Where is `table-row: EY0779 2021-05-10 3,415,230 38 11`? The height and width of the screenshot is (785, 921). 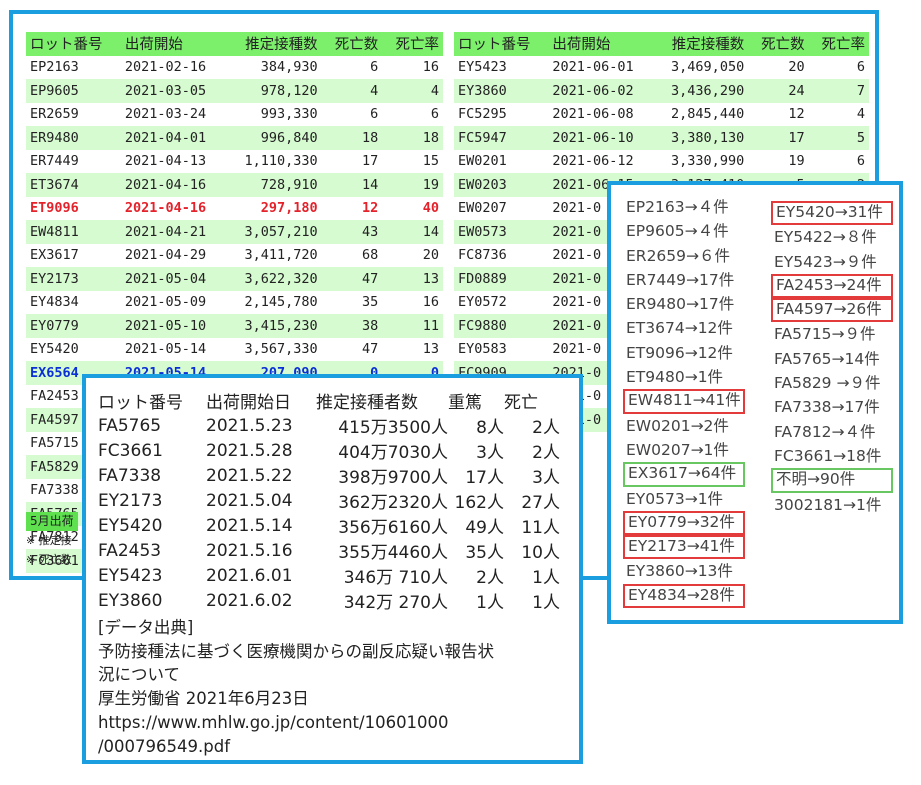 table-row: EY0779 2021-05-10 3,415,230 38 11 is located at coordinates (234, 326).